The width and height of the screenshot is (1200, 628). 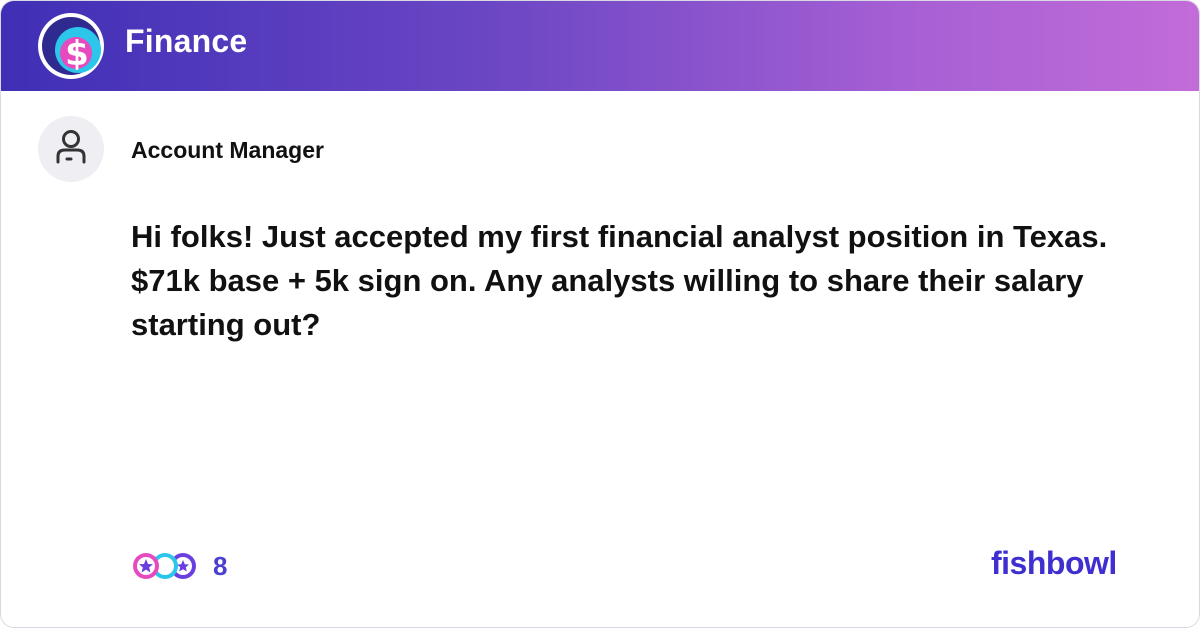 I want to click on page-title: Finance, so click(x=186, y=41).